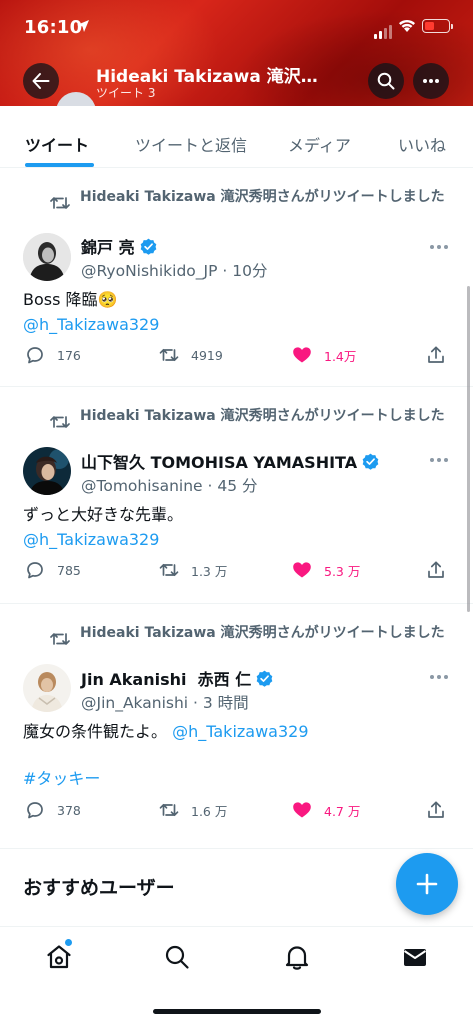 Image resolution: width=473 pixels, height=1024 pixels. Describe the element at coordinates (53, 570) in the screenshot. I see `reply-button: 785` at that location.